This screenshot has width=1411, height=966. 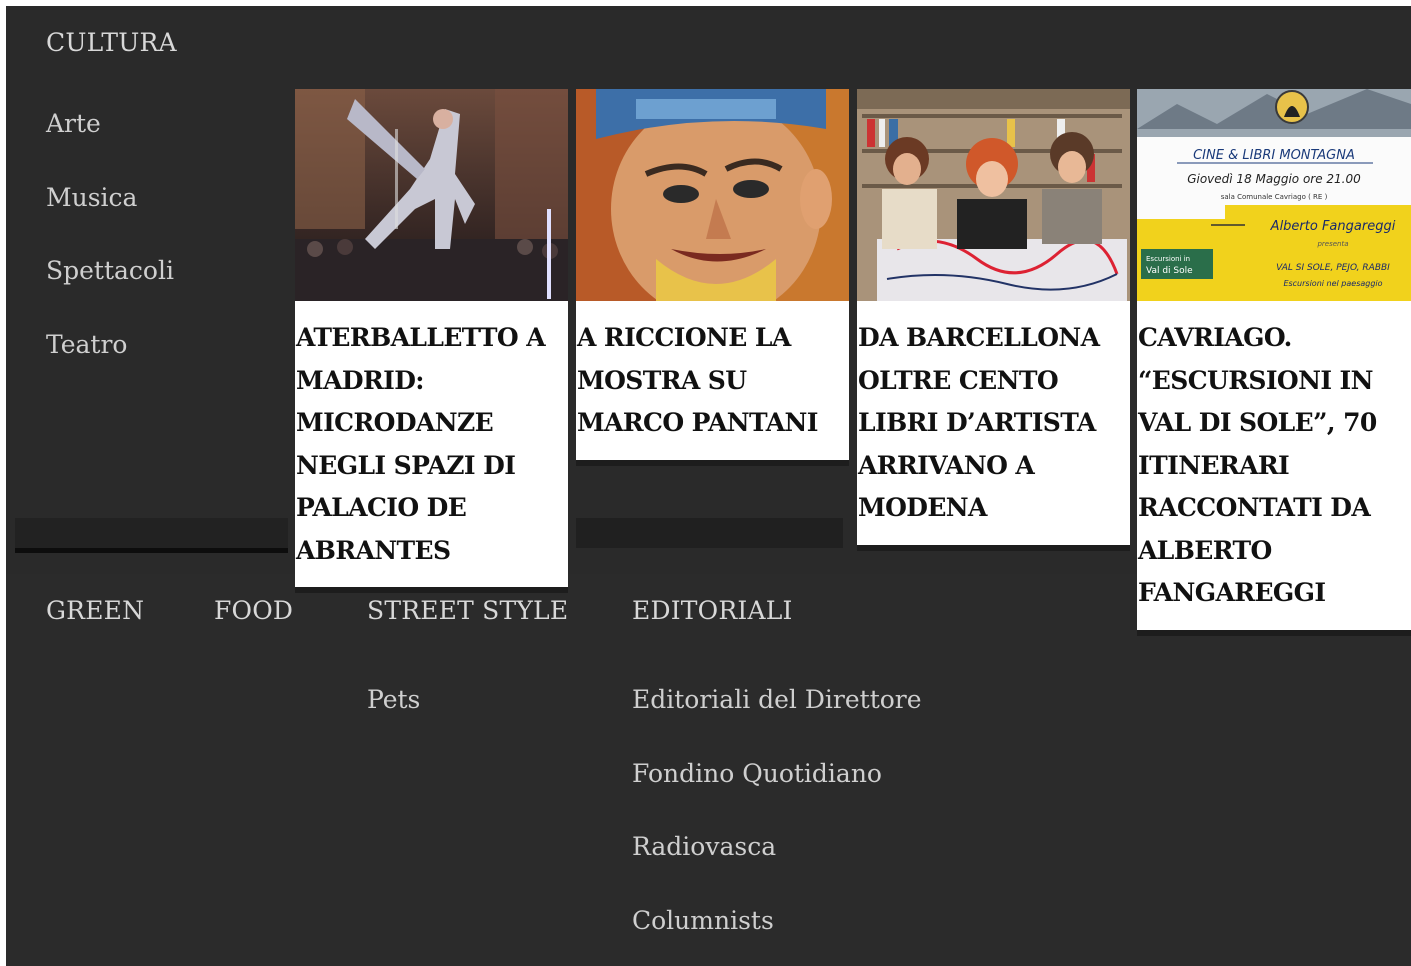 I want to click on submenu-columnists: Columnists, so click(x=703, y=920).